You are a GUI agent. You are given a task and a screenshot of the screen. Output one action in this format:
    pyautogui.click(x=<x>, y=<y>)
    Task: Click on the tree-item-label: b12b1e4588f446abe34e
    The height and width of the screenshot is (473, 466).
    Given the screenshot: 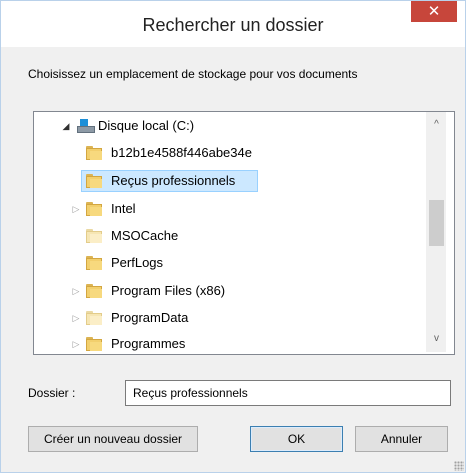 What is the action you would take?
    pyautogui.click(x=181, y=152)
    